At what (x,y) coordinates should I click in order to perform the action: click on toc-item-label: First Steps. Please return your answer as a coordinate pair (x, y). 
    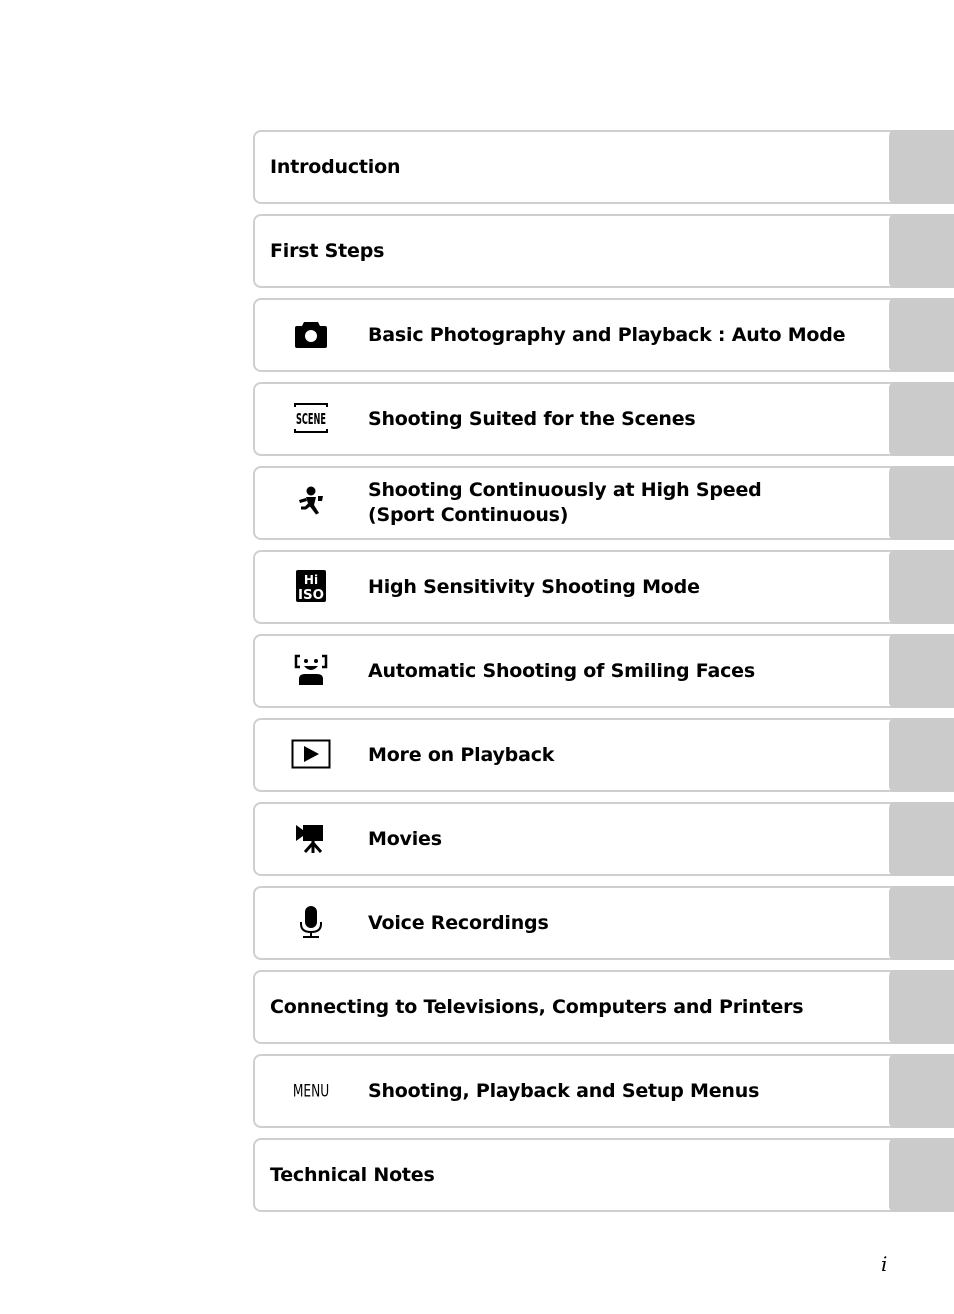
    Looking at the image, I should click on (327, 250).